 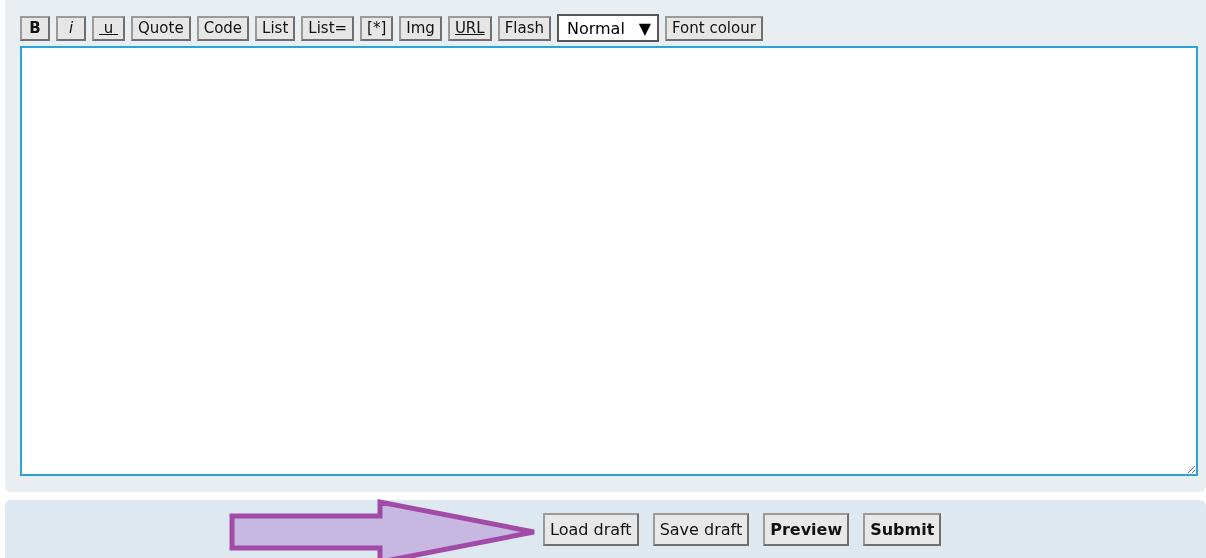 I want to click on action-button: Preview, so click(x=806, y=529).